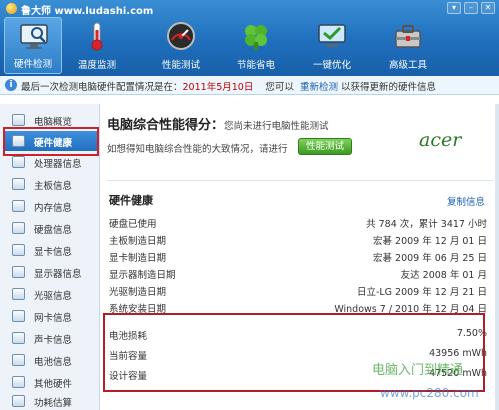  I want to click on watermark-text: 电脑入门到精通, so click(418, 370).